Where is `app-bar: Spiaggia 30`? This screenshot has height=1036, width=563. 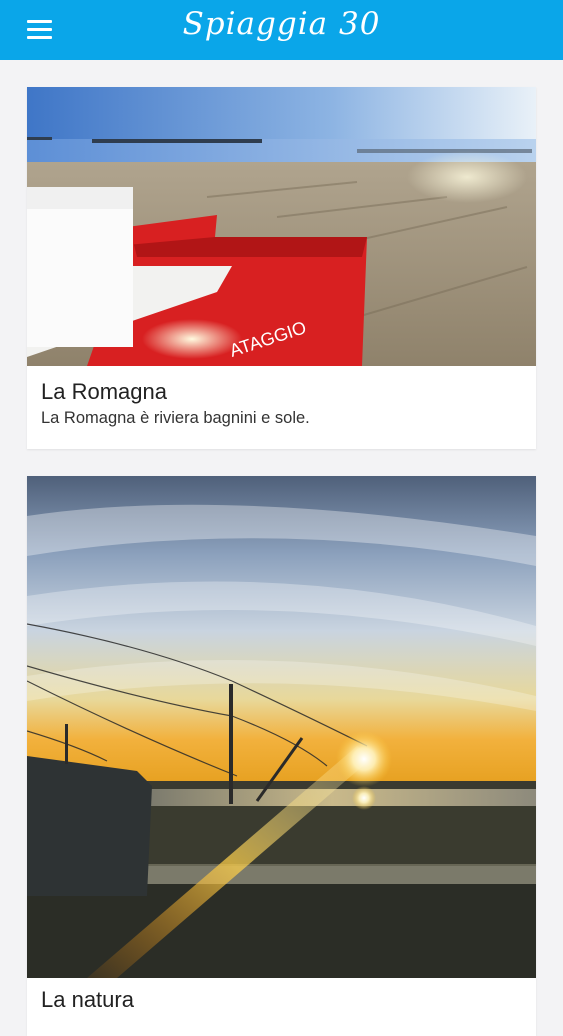
app-bar: Spiaggia 30 is located at coordinates (281, 30).